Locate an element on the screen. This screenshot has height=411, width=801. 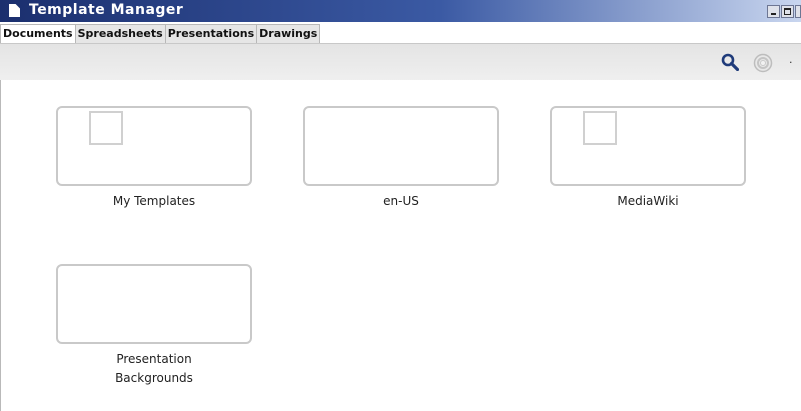
tab-spreadsheets: Spreadsheets is located at coordinates (120, 33).